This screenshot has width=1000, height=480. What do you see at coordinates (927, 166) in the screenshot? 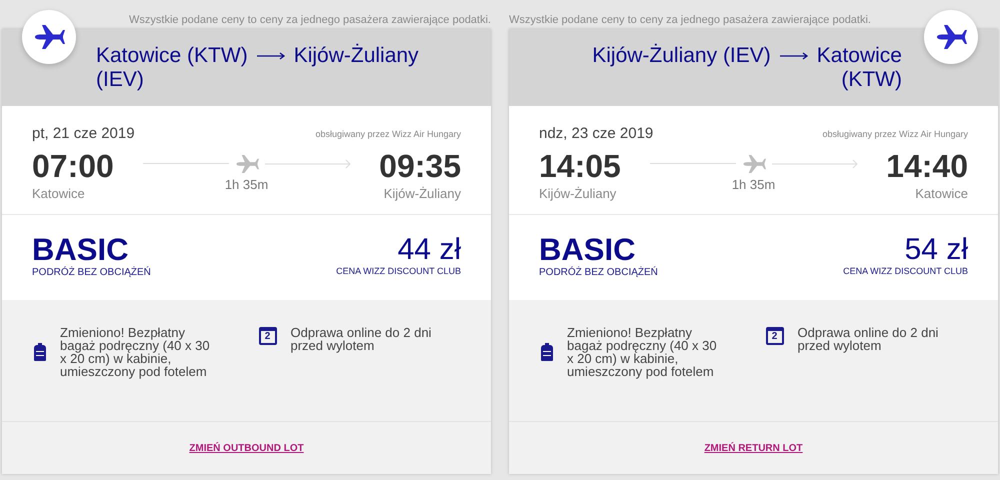
I see `arrival-time: 14:40` at bounding box center [927, 166].